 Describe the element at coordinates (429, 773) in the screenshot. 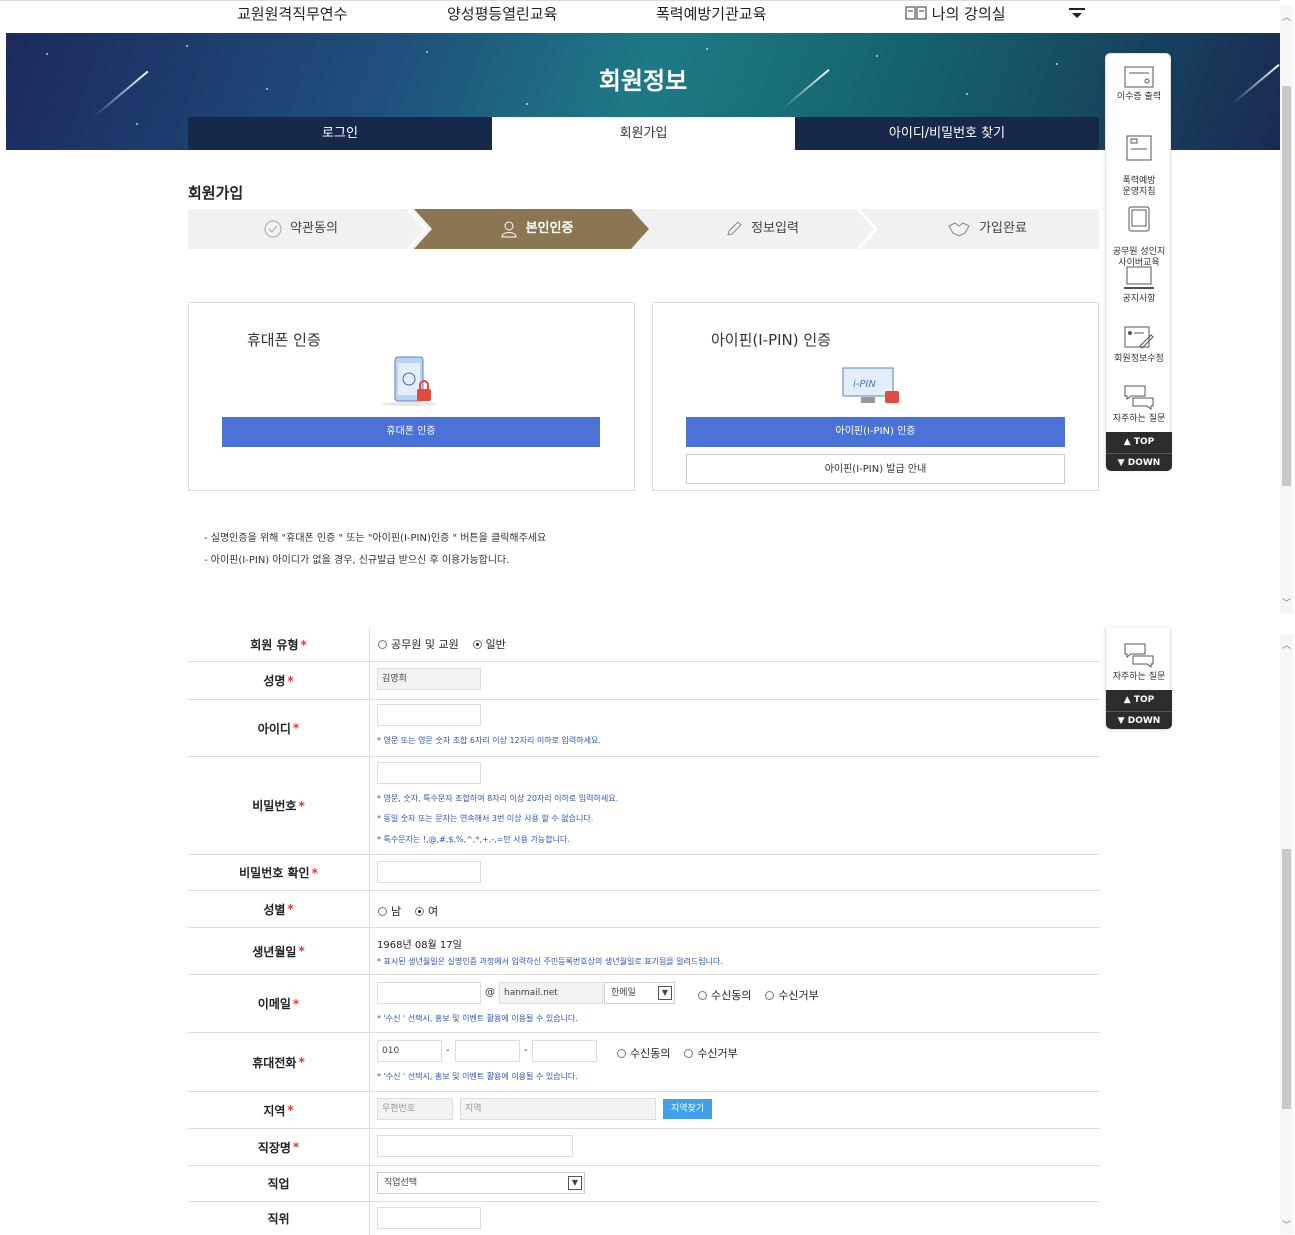

I see `password-field` at that location.